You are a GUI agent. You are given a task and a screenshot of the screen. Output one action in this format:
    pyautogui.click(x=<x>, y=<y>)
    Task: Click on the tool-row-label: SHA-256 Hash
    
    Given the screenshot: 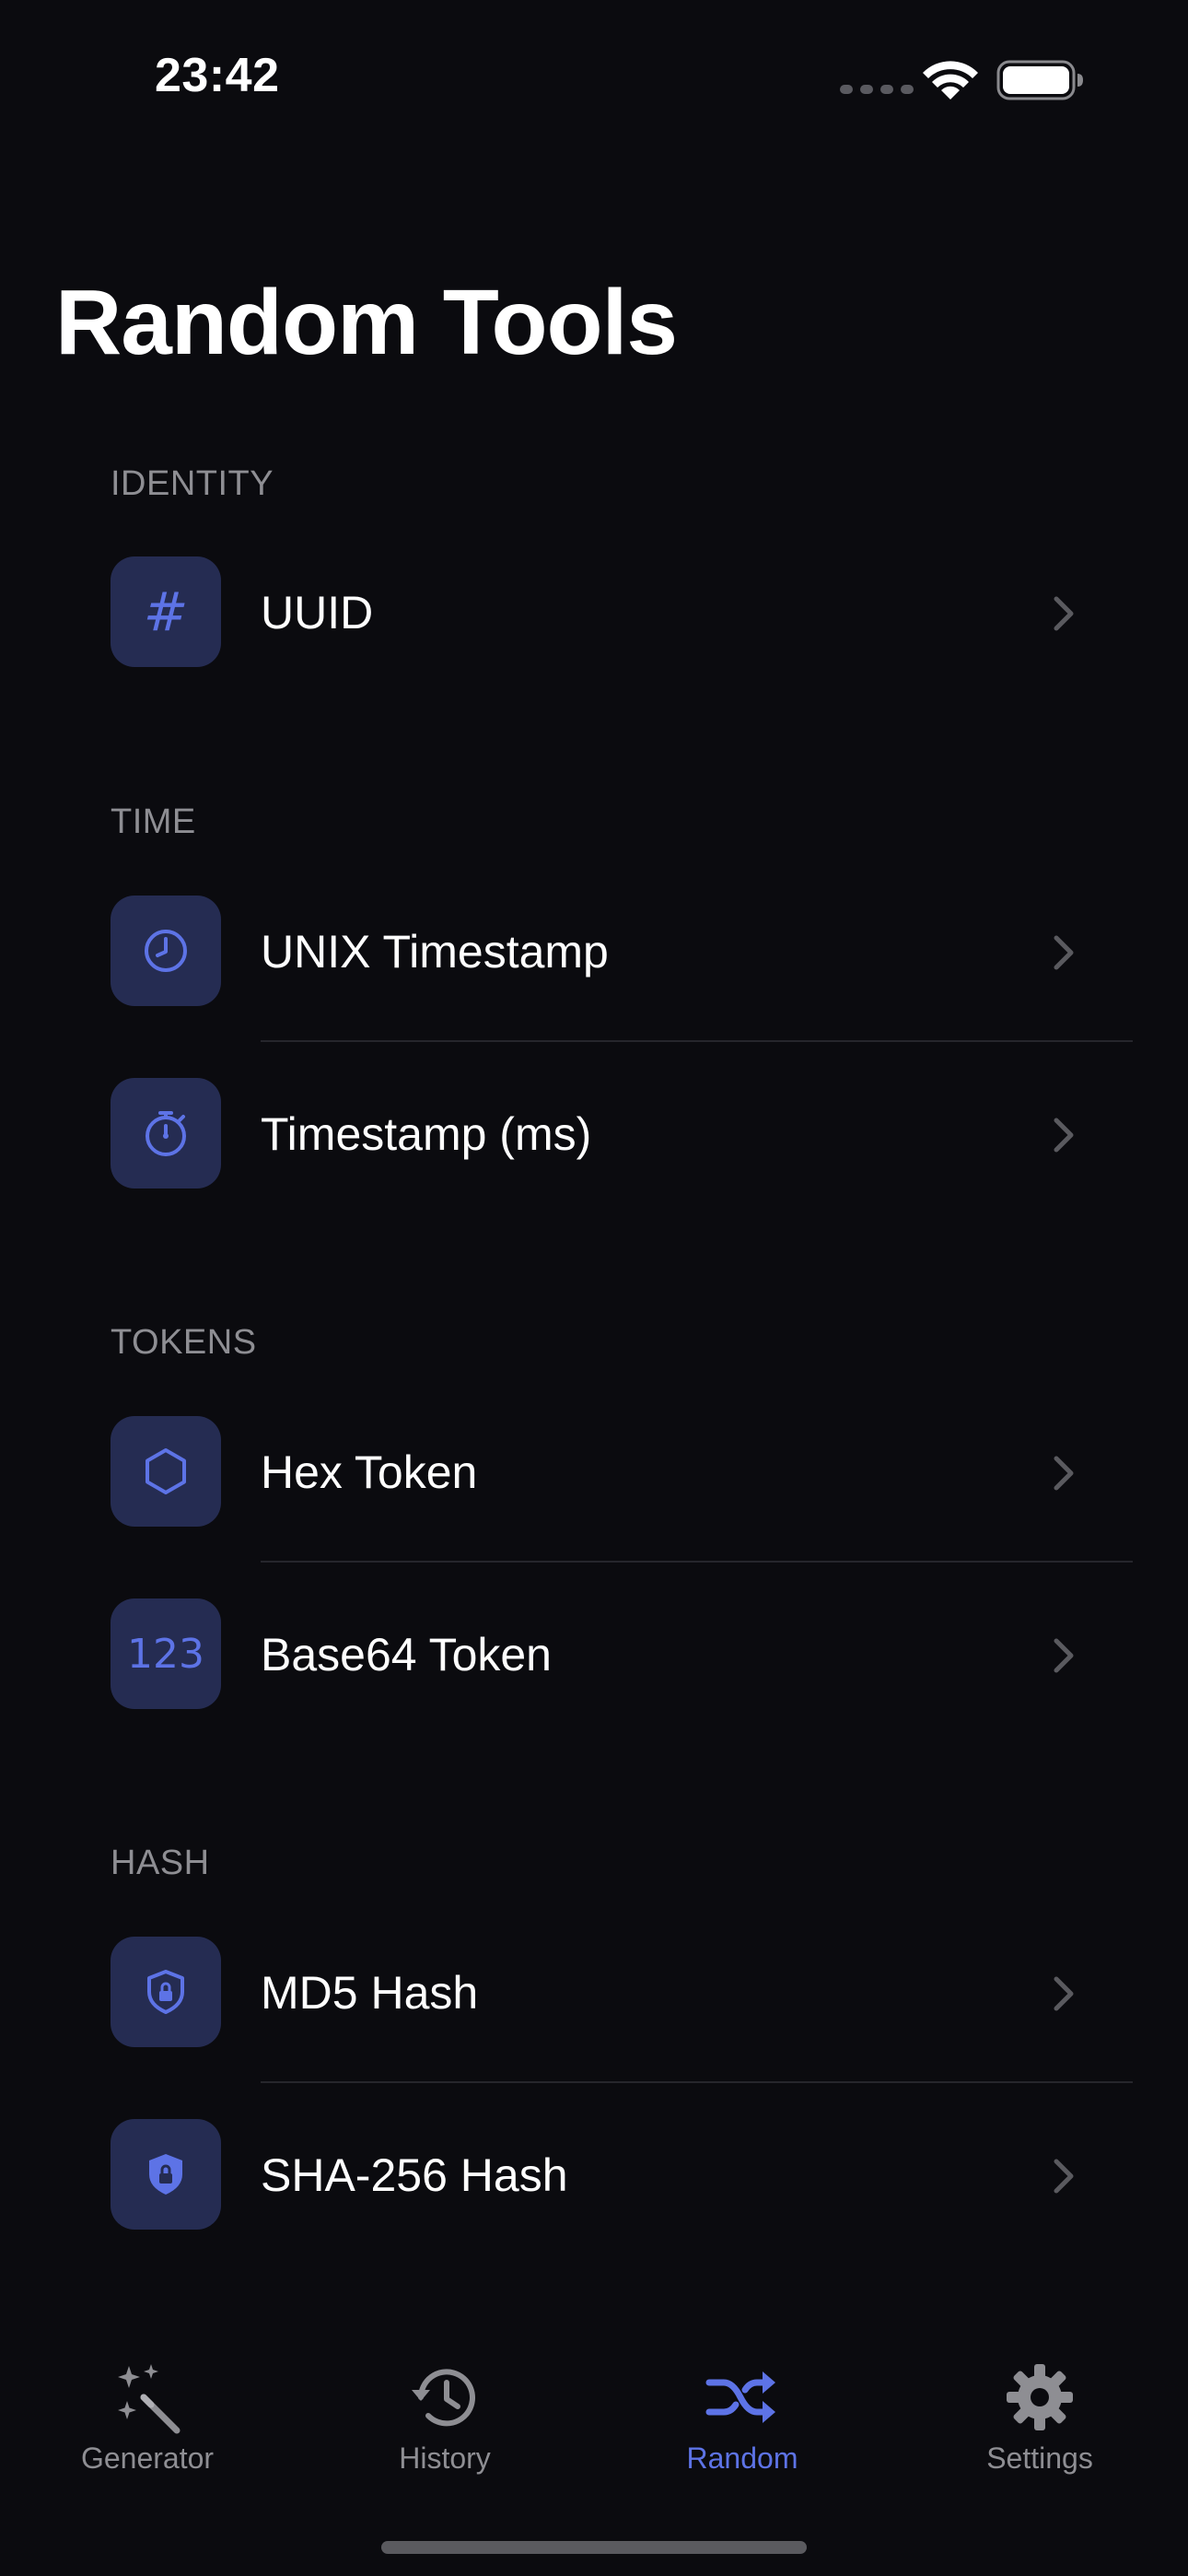 What is the action you would take?
    pyautogui.click(x=414, y=2175)
    